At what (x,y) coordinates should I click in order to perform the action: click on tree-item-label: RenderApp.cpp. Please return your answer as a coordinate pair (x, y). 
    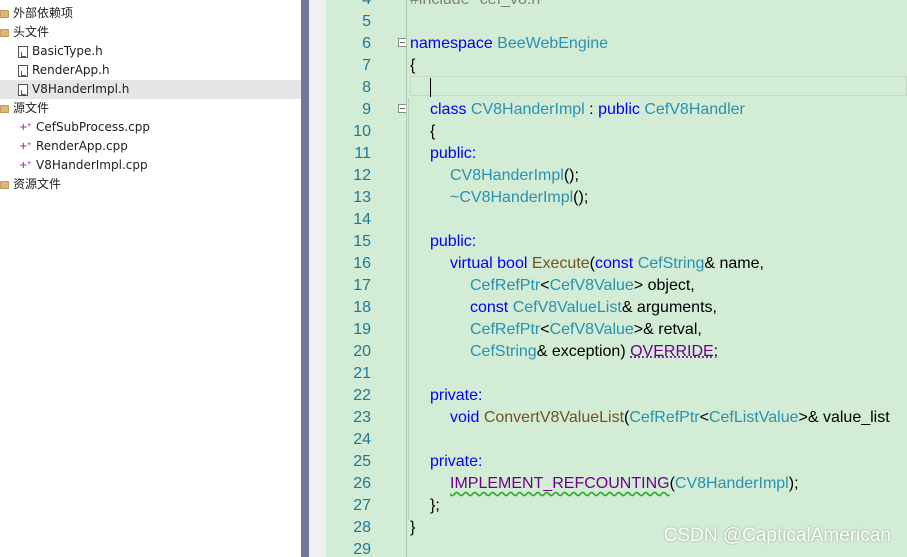
    Looking at the image, I should click on (82, 146).